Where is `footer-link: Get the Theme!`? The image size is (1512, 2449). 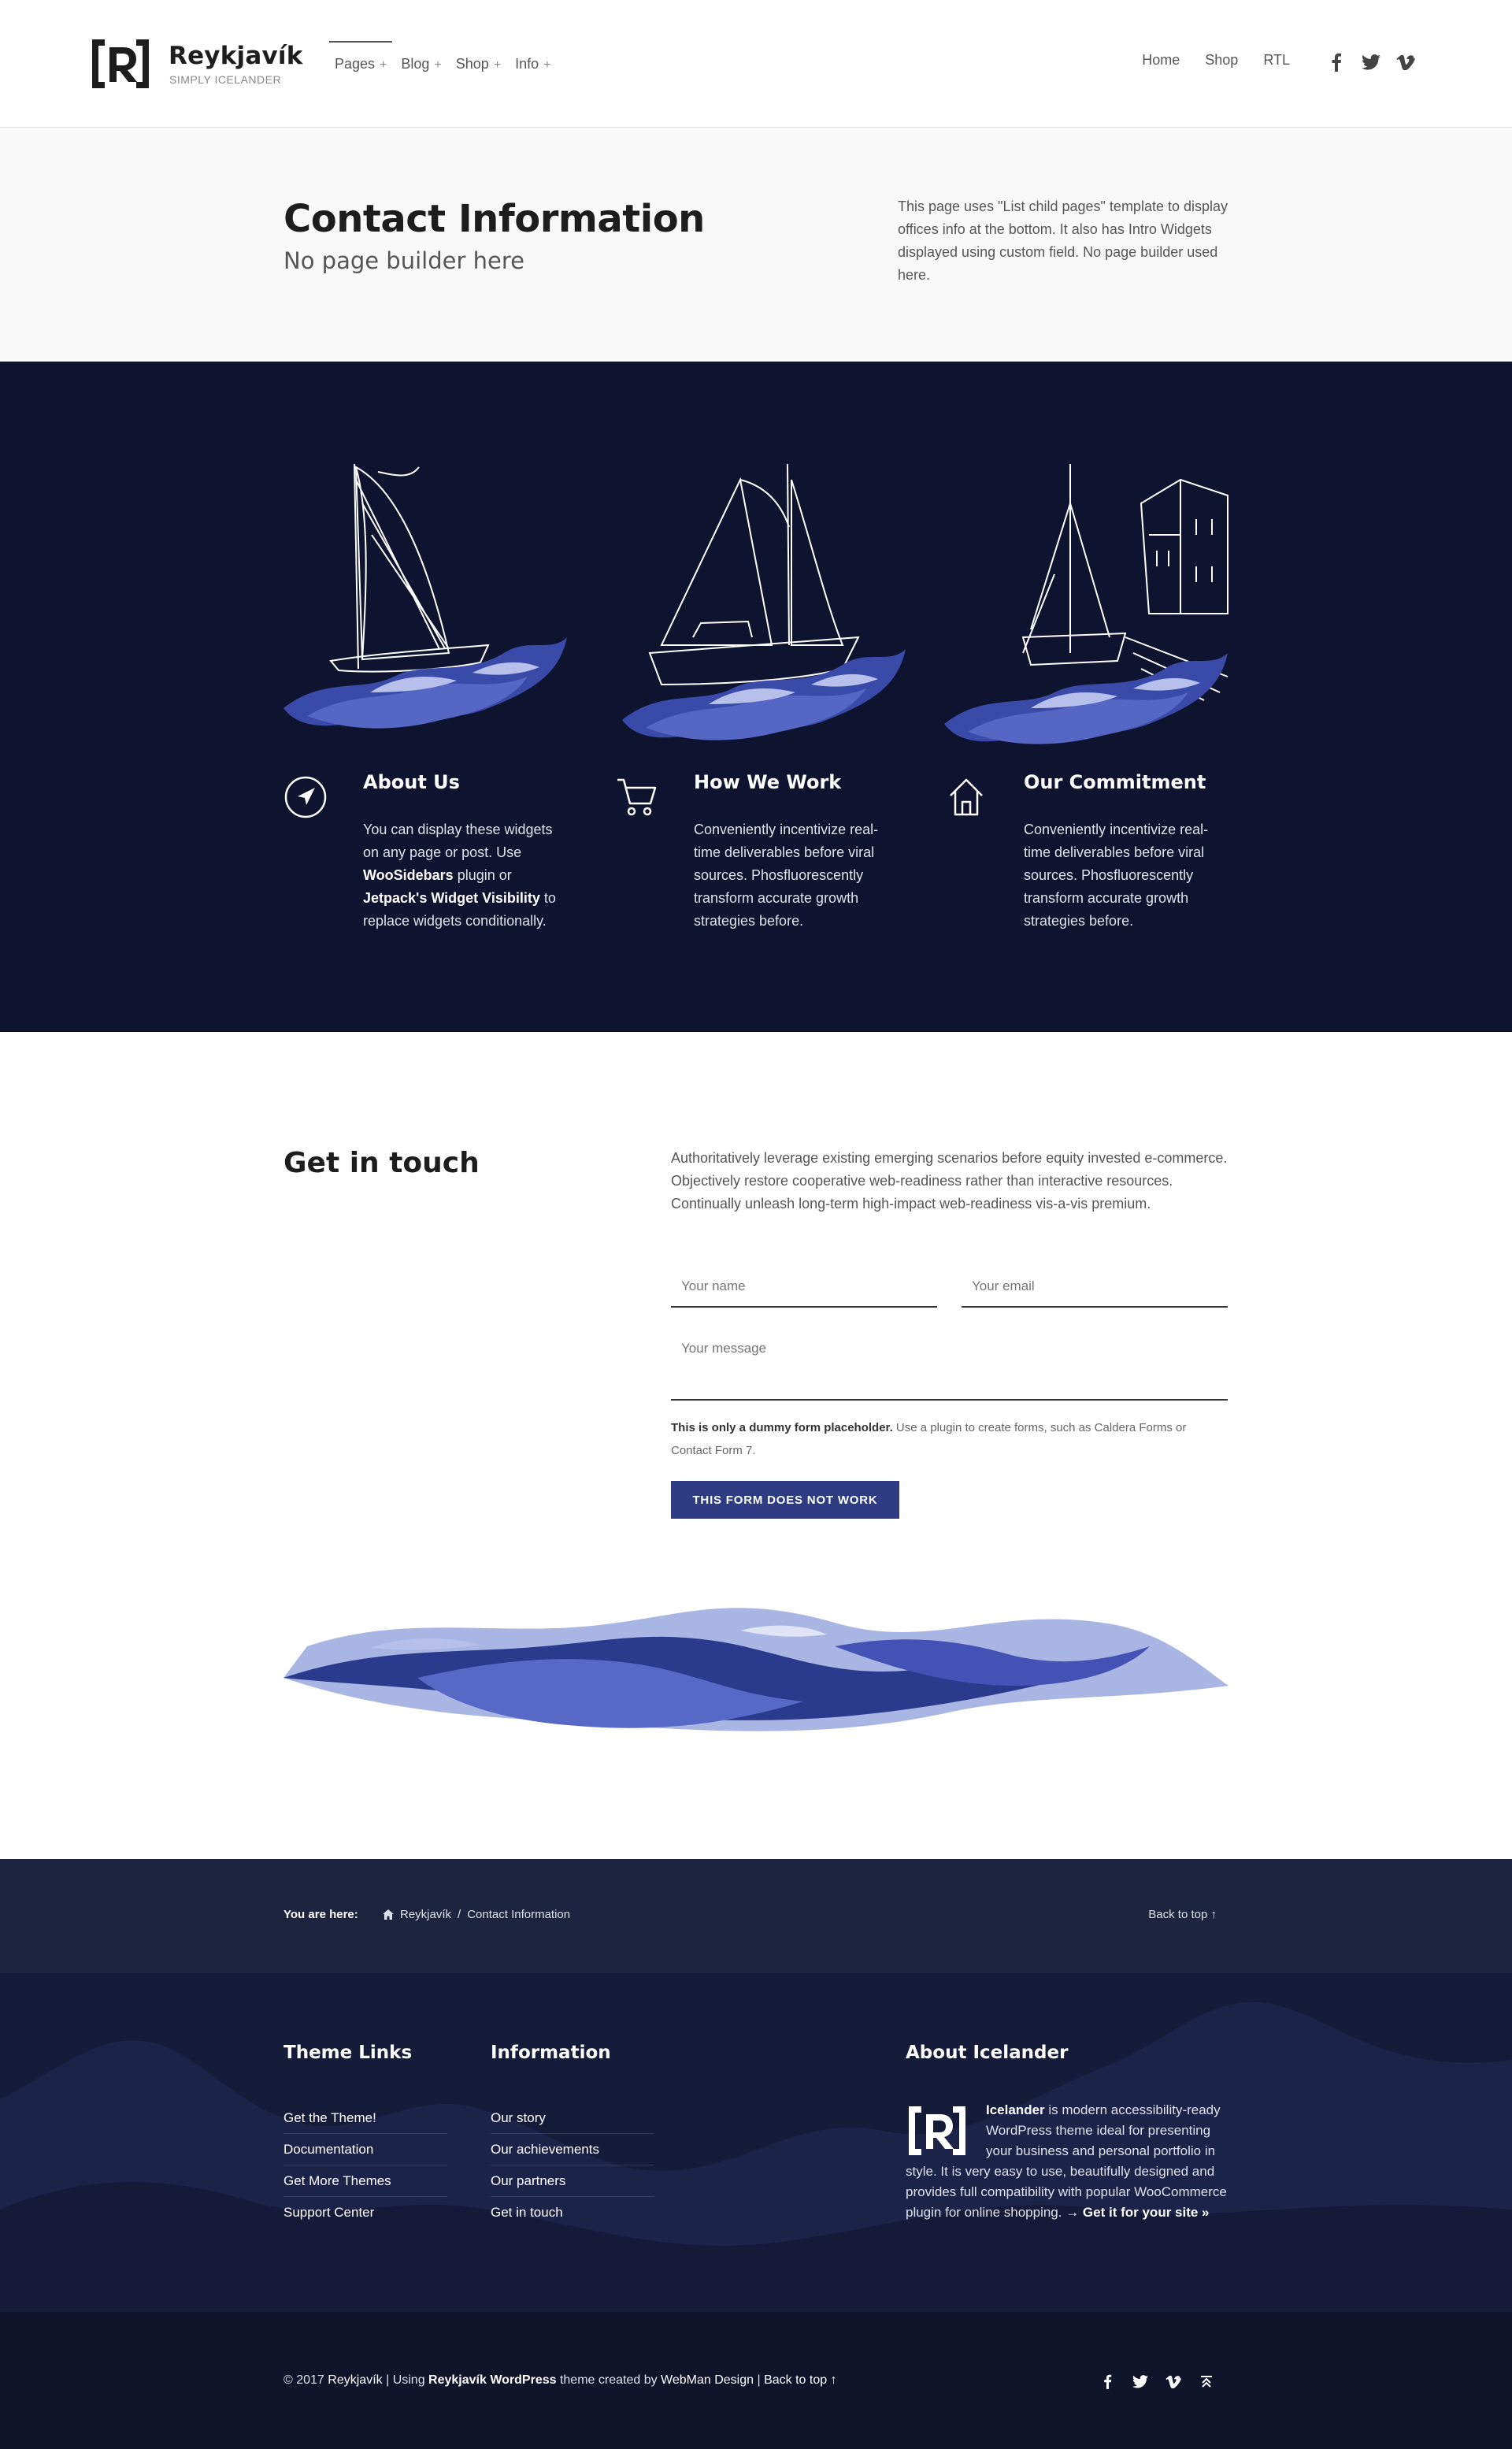
footer-link: Get the Theme! is located at coordinates (330, 2117).